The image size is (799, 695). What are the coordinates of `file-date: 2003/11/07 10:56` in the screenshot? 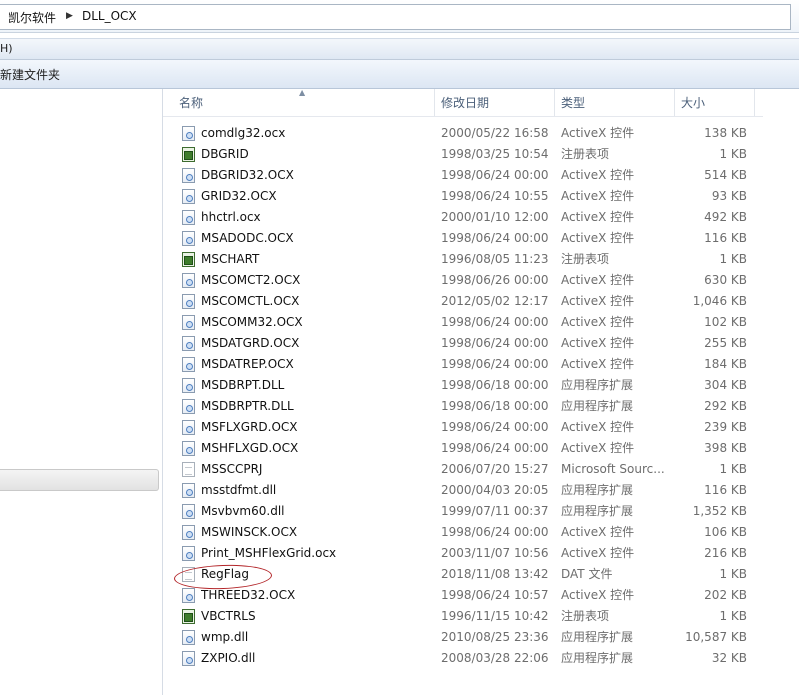 It's located at (495, 553).